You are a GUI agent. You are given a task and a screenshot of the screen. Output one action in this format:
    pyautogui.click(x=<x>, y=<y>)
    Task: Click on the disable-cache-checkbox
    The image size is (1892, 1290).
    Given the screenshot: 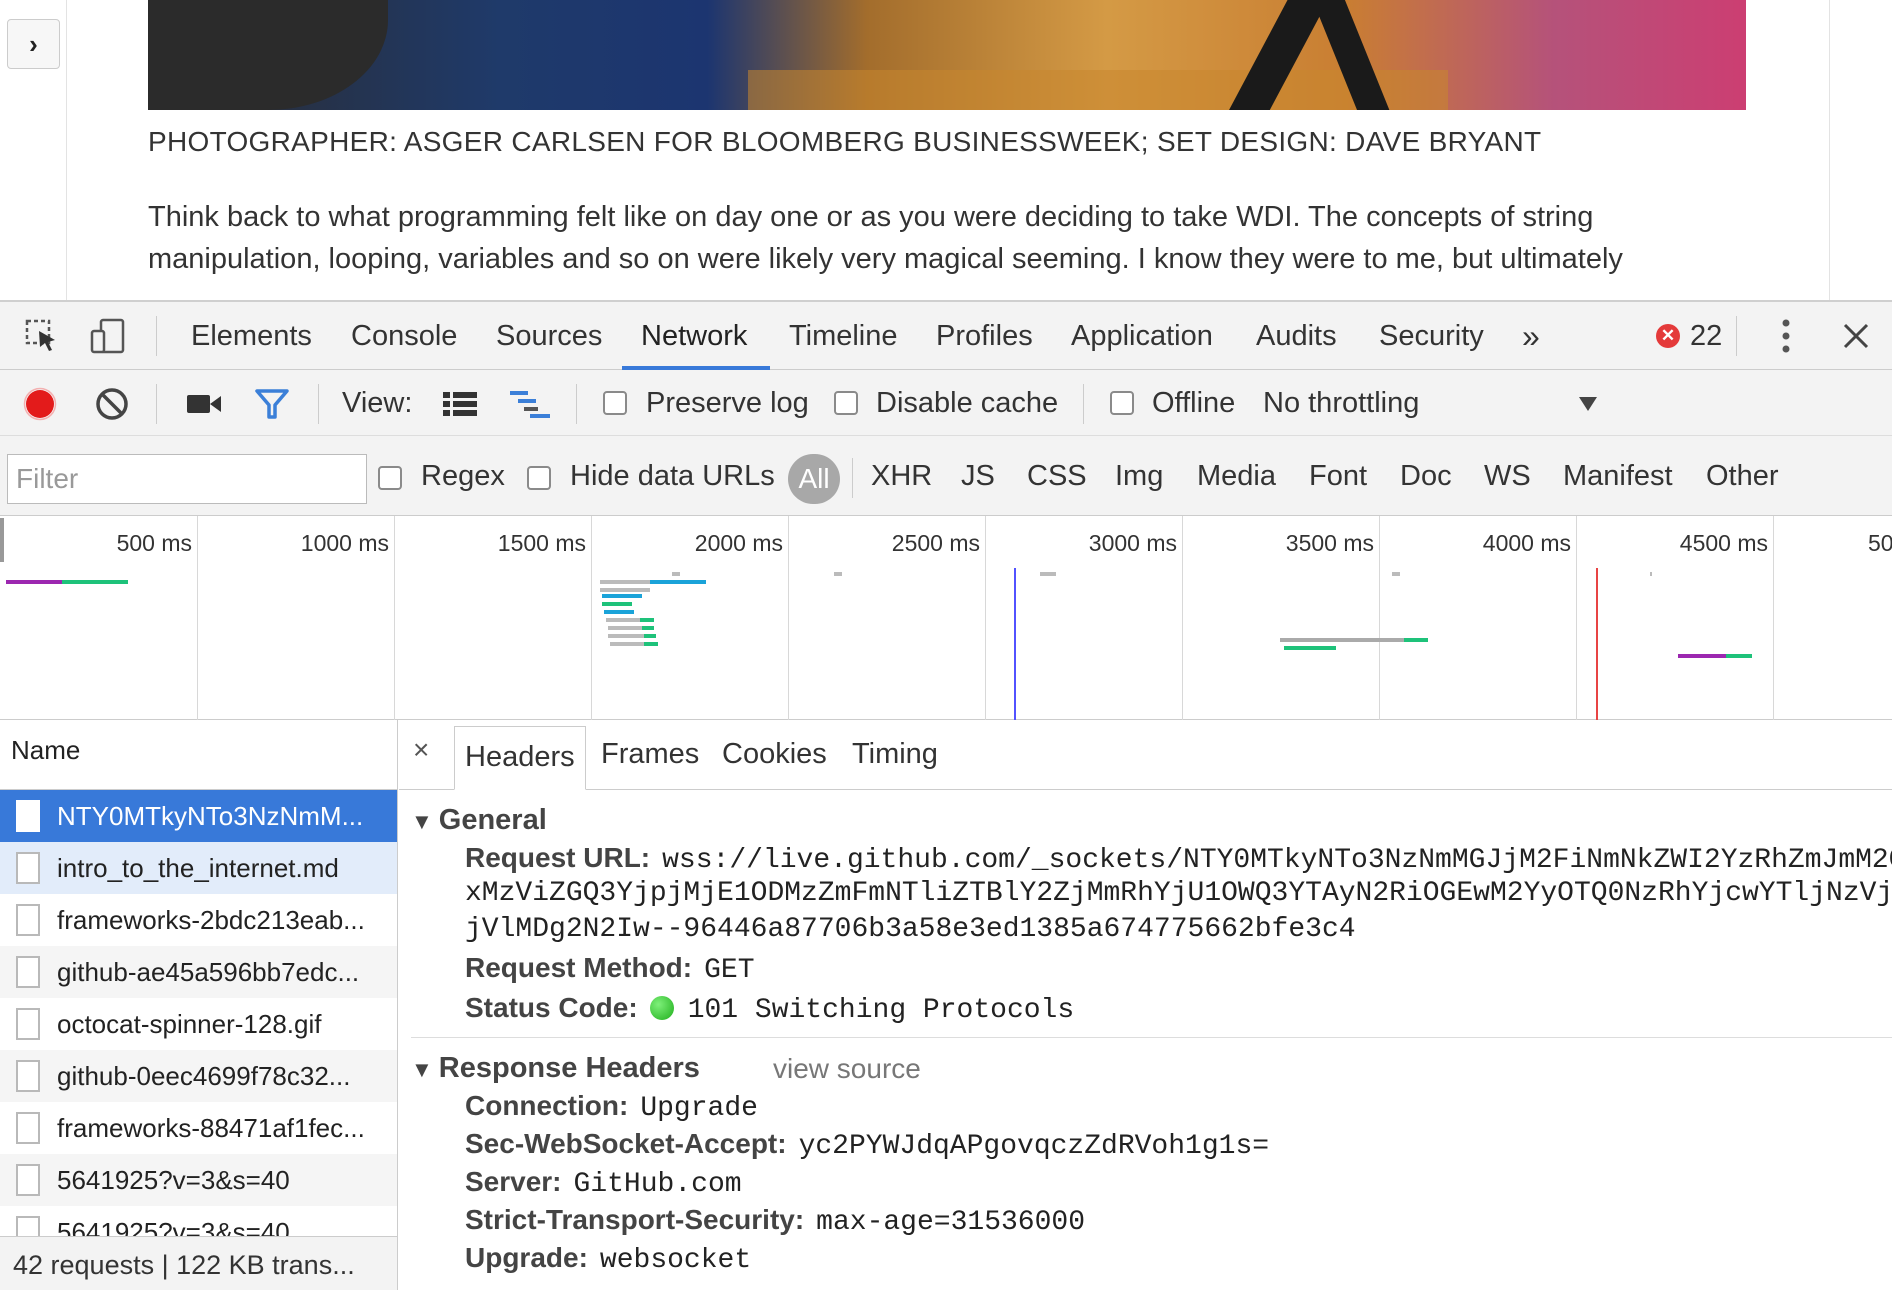 What is the action you would take?
    pyautogui.click(x=846, y=403)
    